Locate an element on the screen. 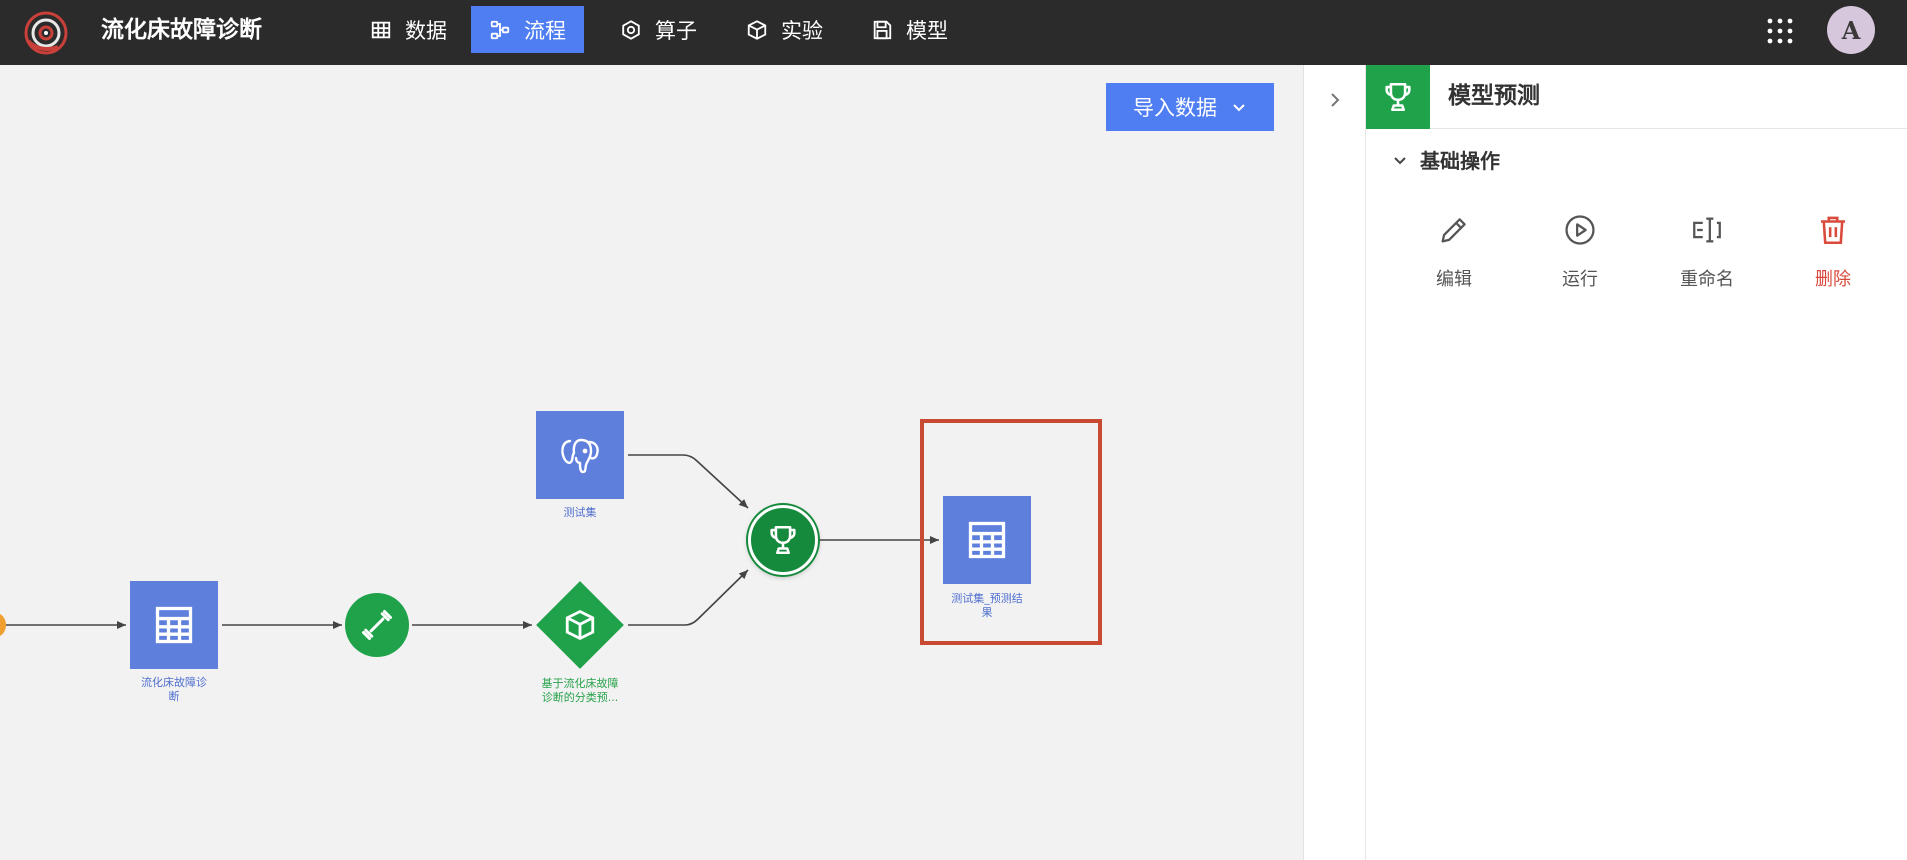 This screenshot has width=1907, height=860. train-node is located at coordinates (377, 625).